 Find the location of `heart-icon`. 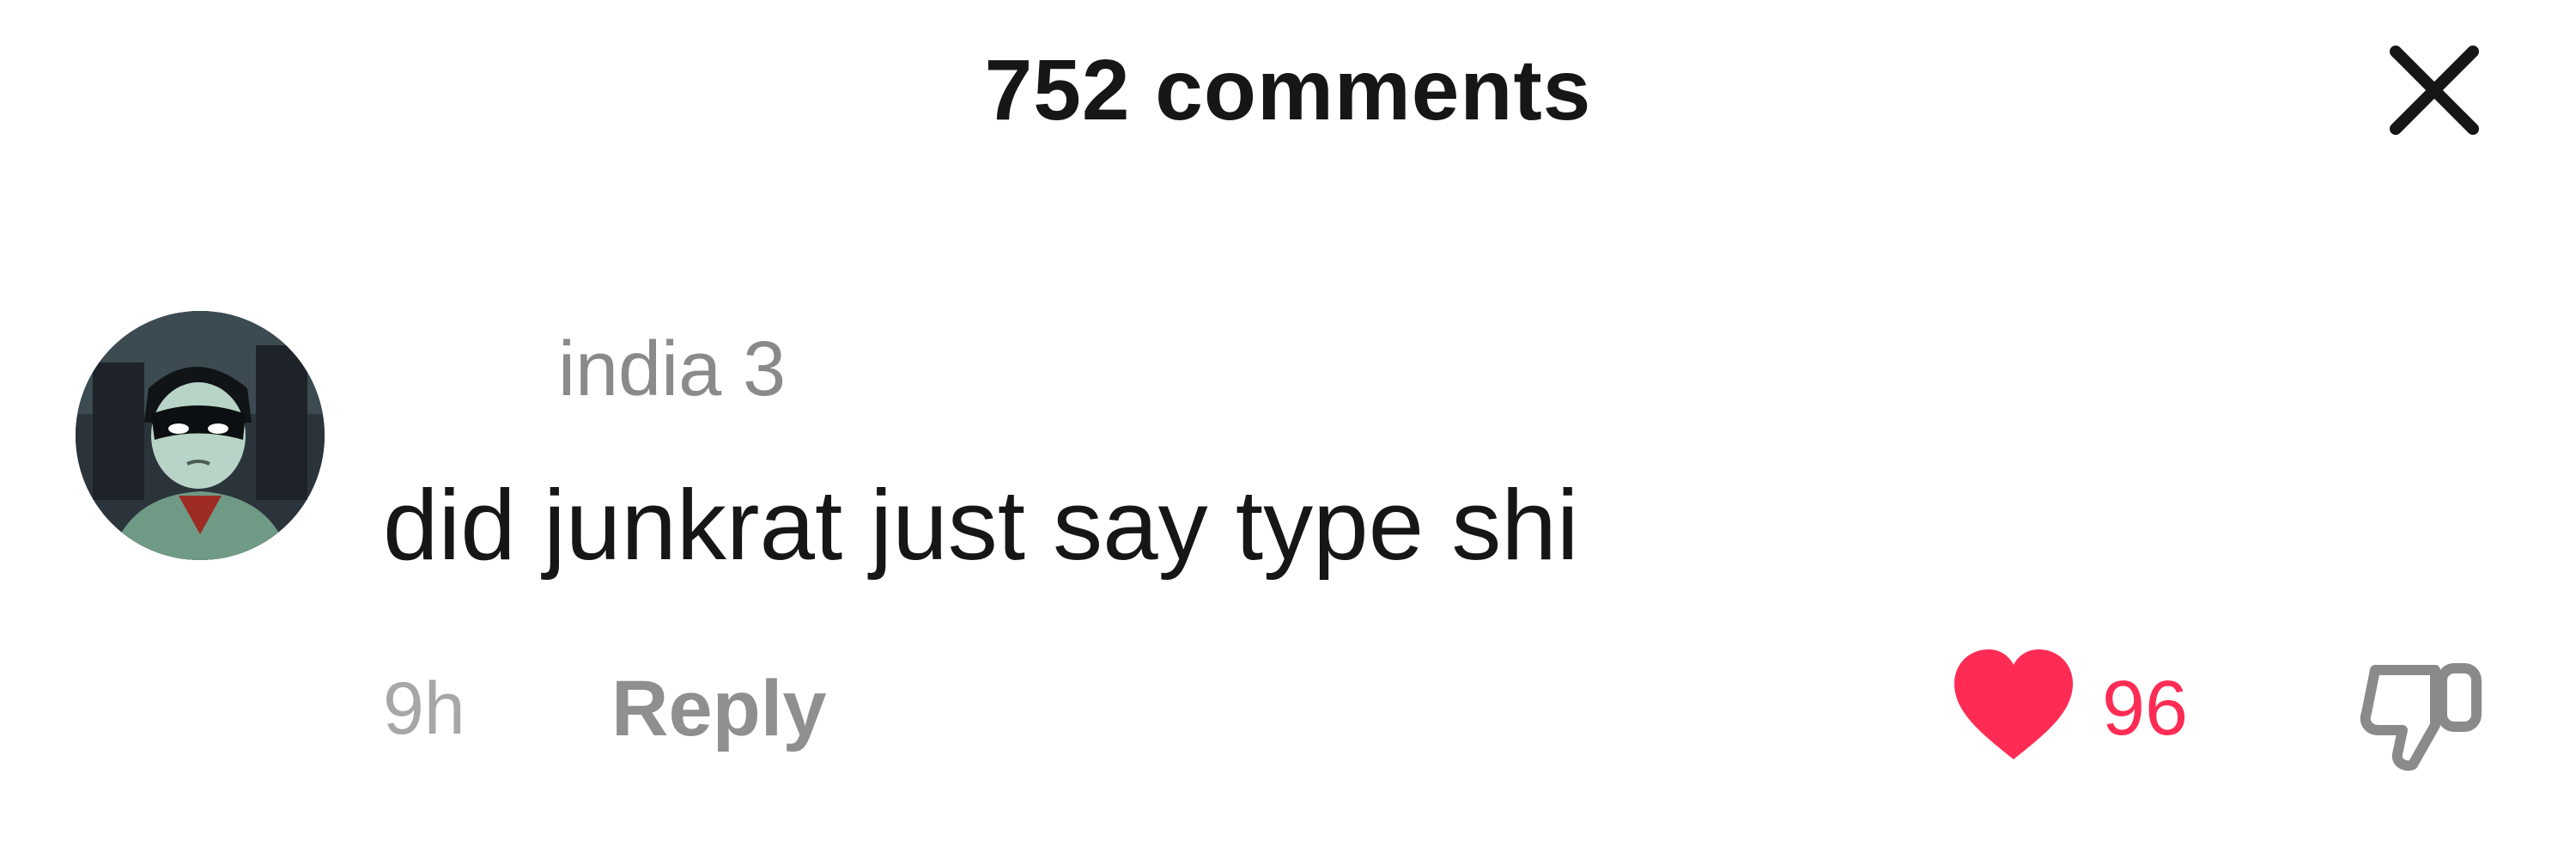

heart-icon is located at coordinates (2013, 704).